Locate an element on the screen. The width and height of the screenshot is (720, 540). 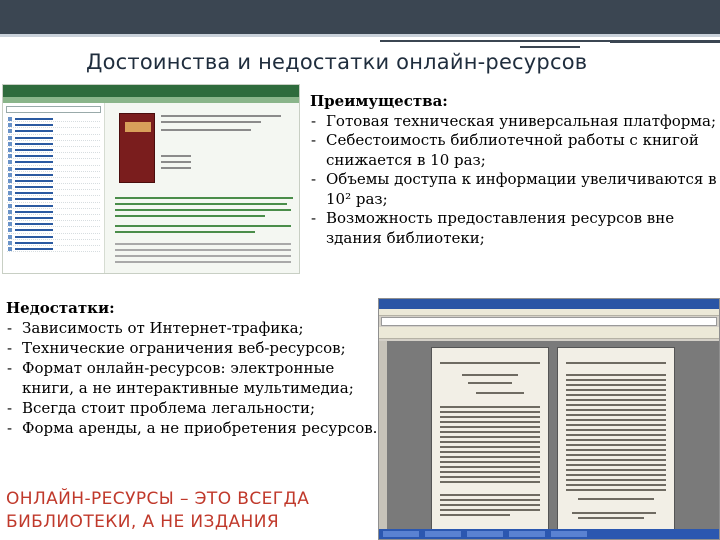
site-main-content is located at coordinates (204, 189).